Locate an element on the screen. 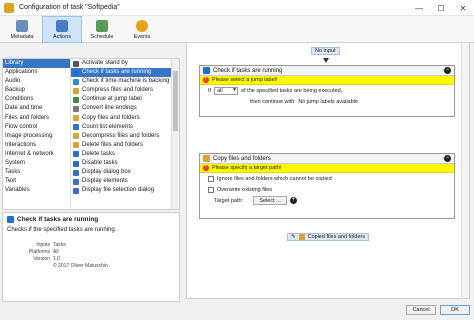 The image size is (474, 320). action-item: Delete files and folders is located at coordinates (121, 145).